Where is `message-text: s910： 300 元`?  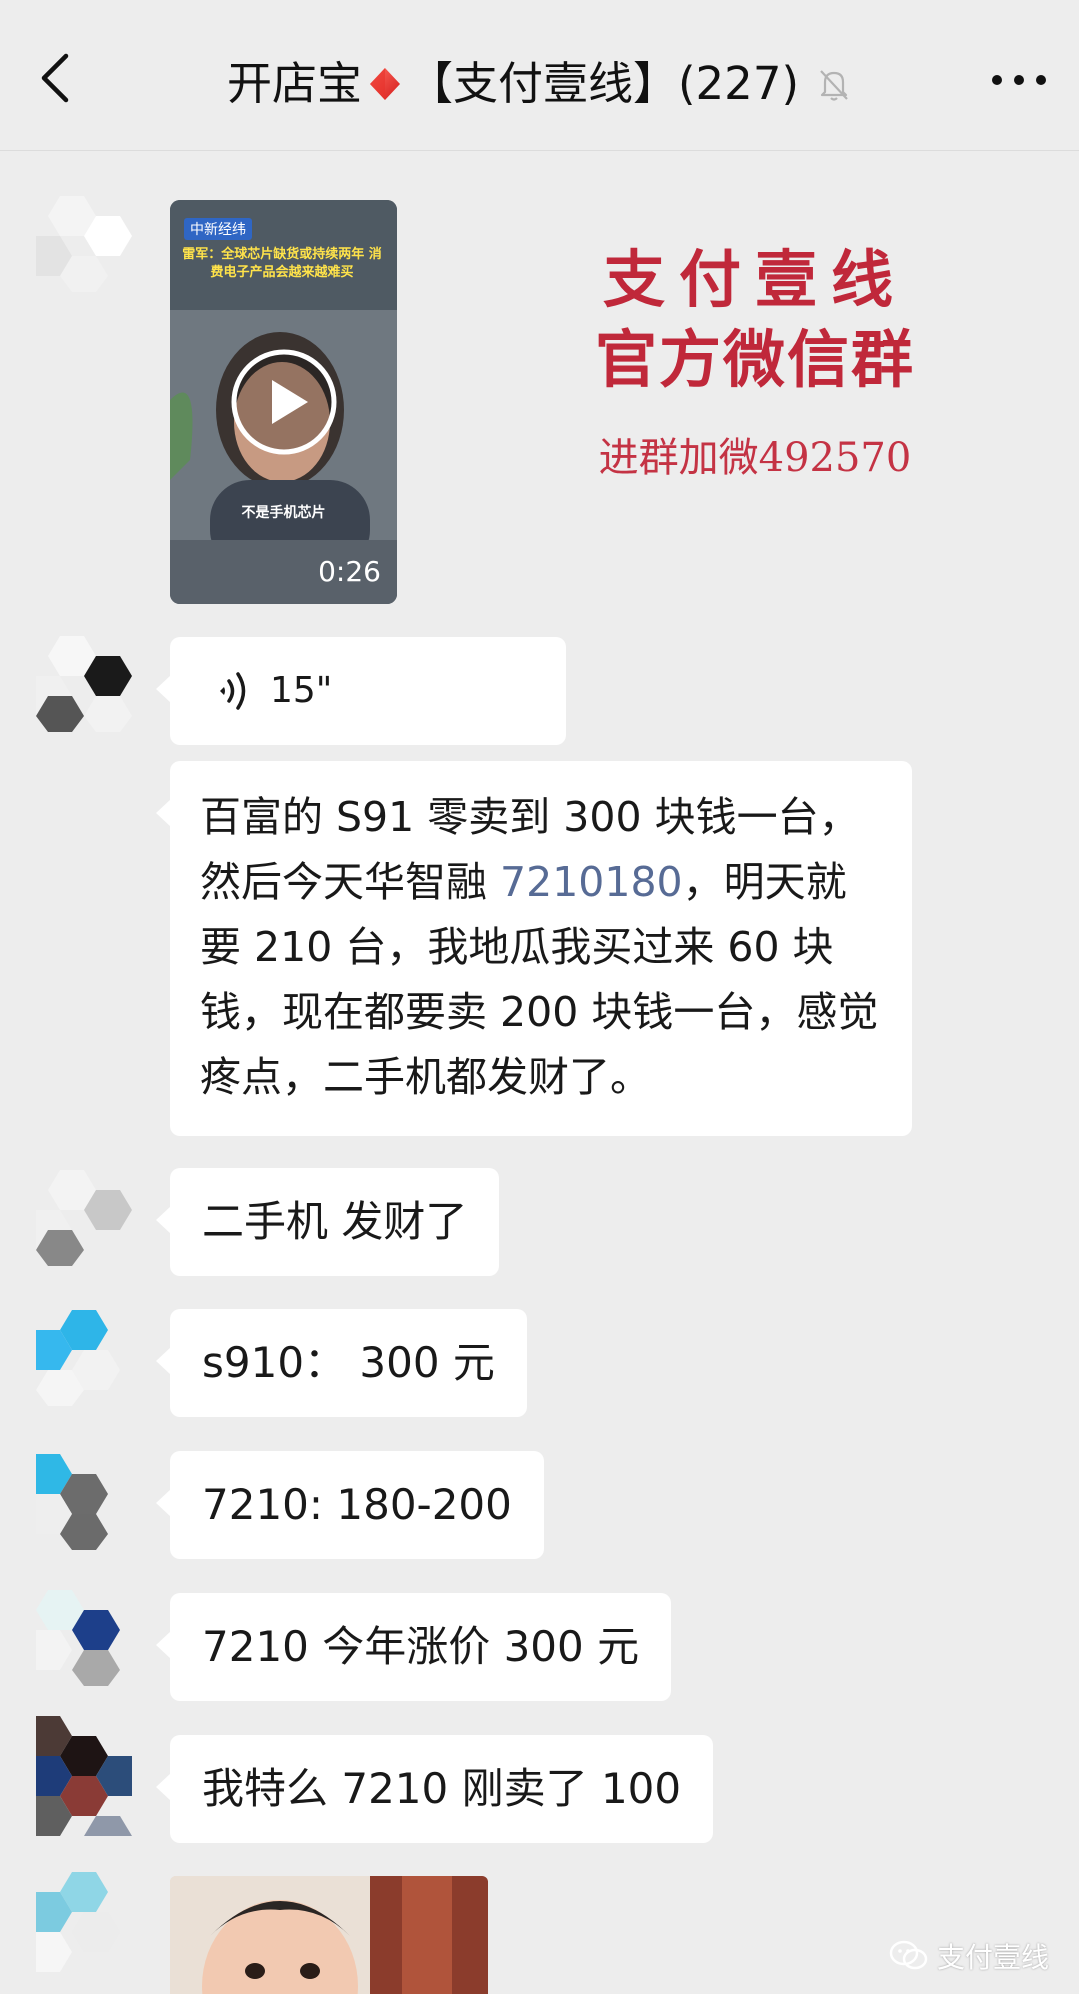 message-text: s910： 300 元 is located at coordinates (348, 1362).